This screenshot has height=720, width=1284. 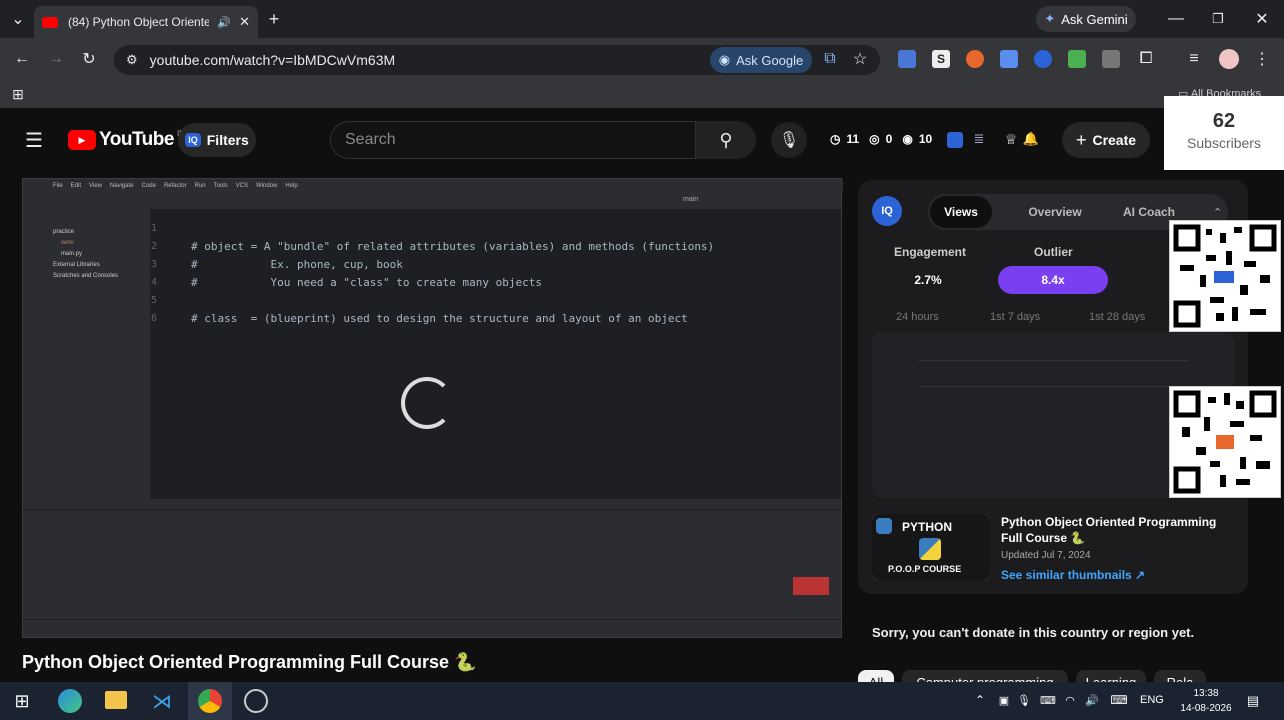 I want to click on forward-icon: →, so click(x=56, y=59).